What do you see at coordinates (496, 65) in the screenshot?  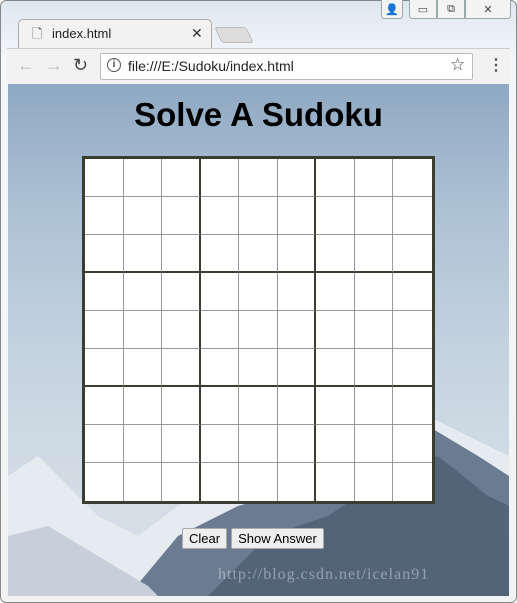 I see `menu-icon: ⋮` at bounding box center [496, 65].